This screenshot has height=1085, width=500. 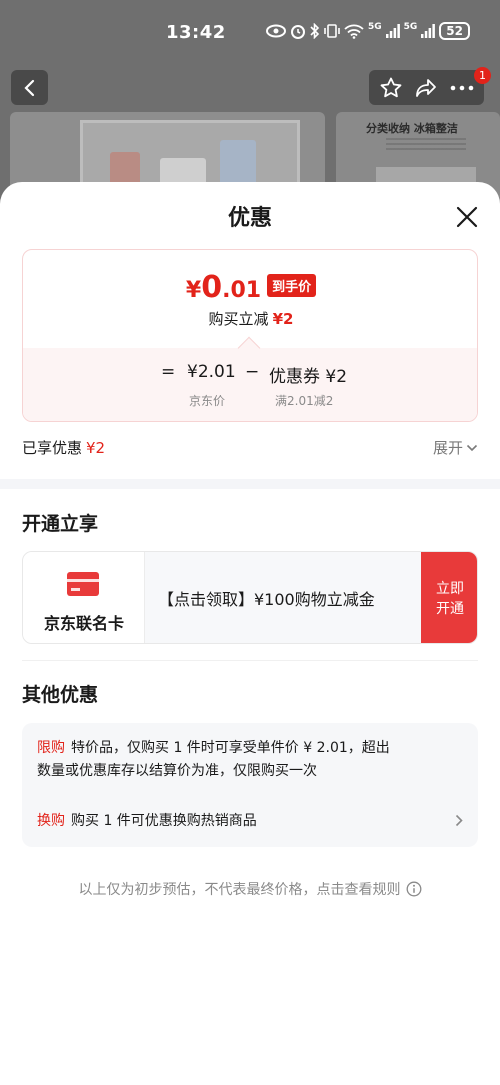 What do you see at coordinates (51, 821) in the screenshot?
I see `promo-tag: 换购` at bounding box center [51, 821].